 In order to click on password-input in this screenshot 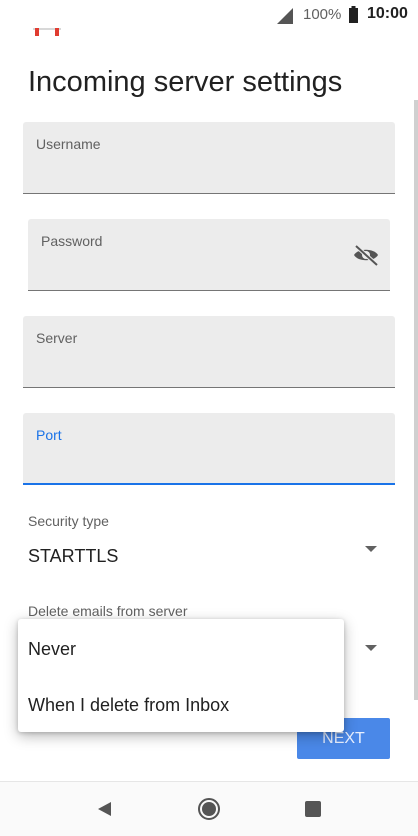, I will do `click(181, 271)`.